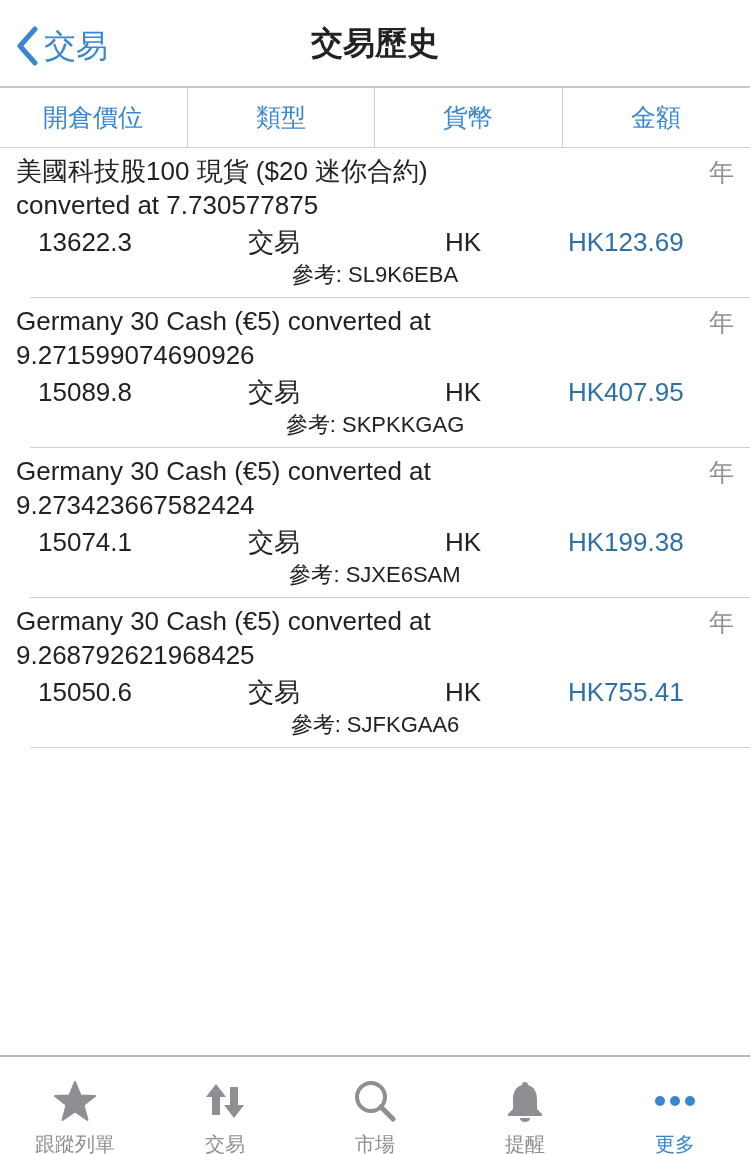  I want to click on tab-bar-item: 市場, so click(375, 1105).